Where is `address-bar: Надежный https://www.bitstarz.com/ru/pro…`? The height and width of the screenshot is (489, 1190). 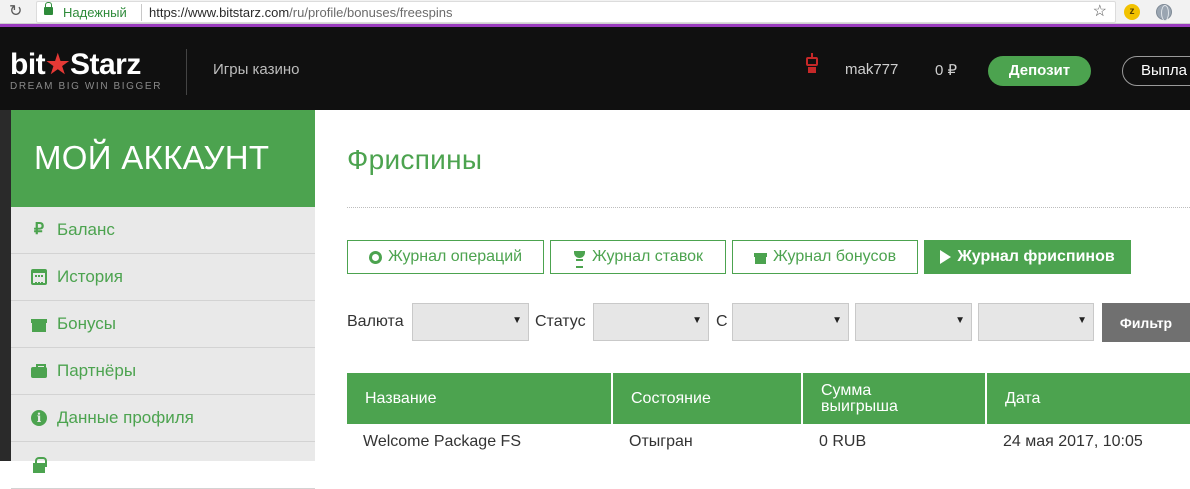 address-bar: Надежный https://www.bitstarz.com/ru/pro… is located at coordinates (576, 12).